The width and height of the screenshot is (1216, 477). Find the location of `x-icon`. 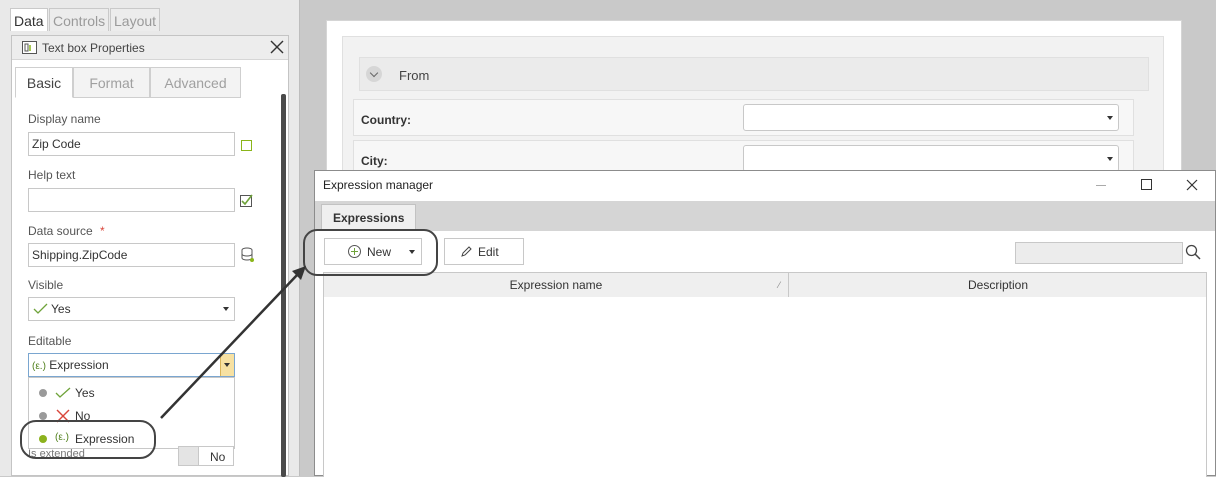

x-icon is located at coordinates (63, 416).